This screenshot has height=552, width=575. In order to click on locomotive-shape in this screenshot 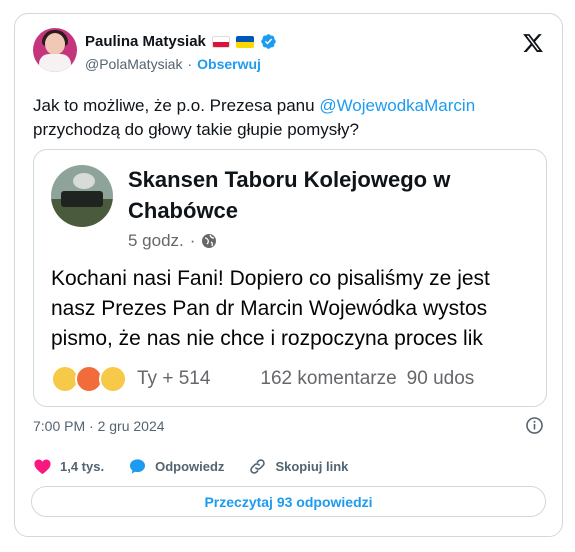, I will do `click(82, 199)`.